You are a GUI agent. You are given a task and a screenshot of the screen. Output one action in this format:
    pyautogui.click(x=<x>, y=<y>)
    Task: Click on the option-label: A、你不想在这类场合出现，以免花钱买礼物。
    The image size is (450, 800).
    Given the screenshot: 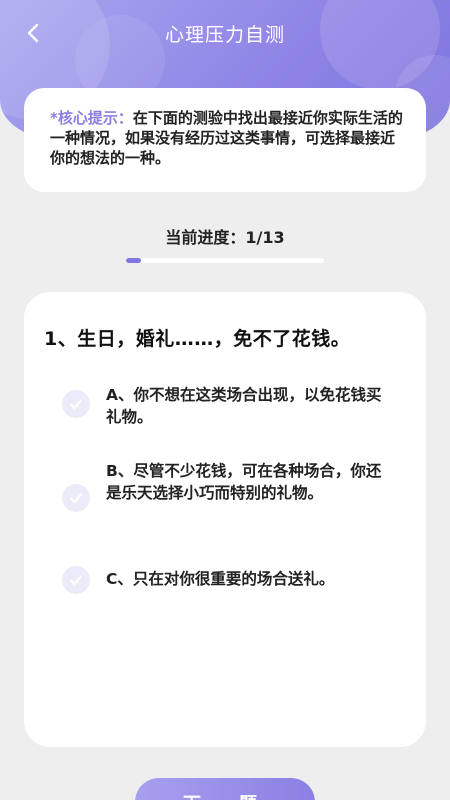 What is the action you would take?
    pyautogui.click(x=244, y=406)
    